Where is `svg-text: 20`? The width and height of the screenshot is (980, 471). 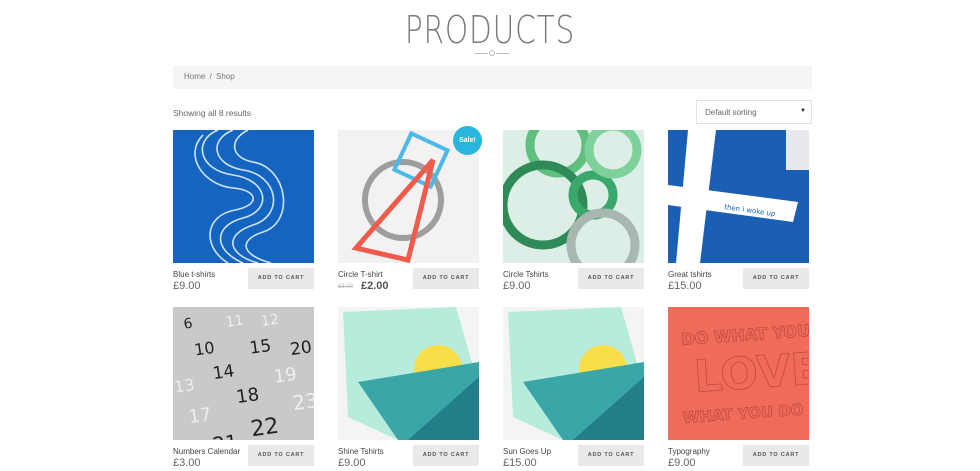 svg-text: 20 is located at coordinates (301, 348).